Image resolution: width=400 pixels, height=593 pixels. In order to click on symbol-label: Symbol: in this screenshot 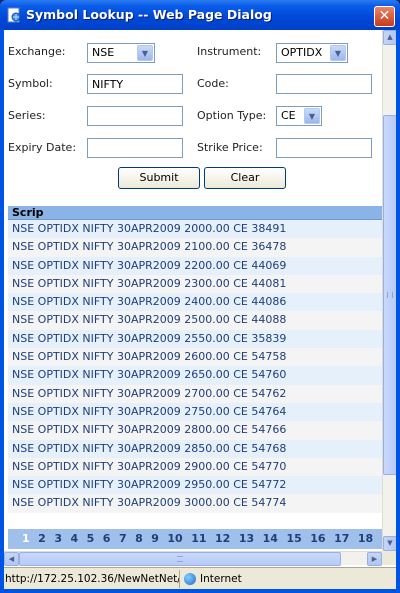, I will do `click(30, 83)`.